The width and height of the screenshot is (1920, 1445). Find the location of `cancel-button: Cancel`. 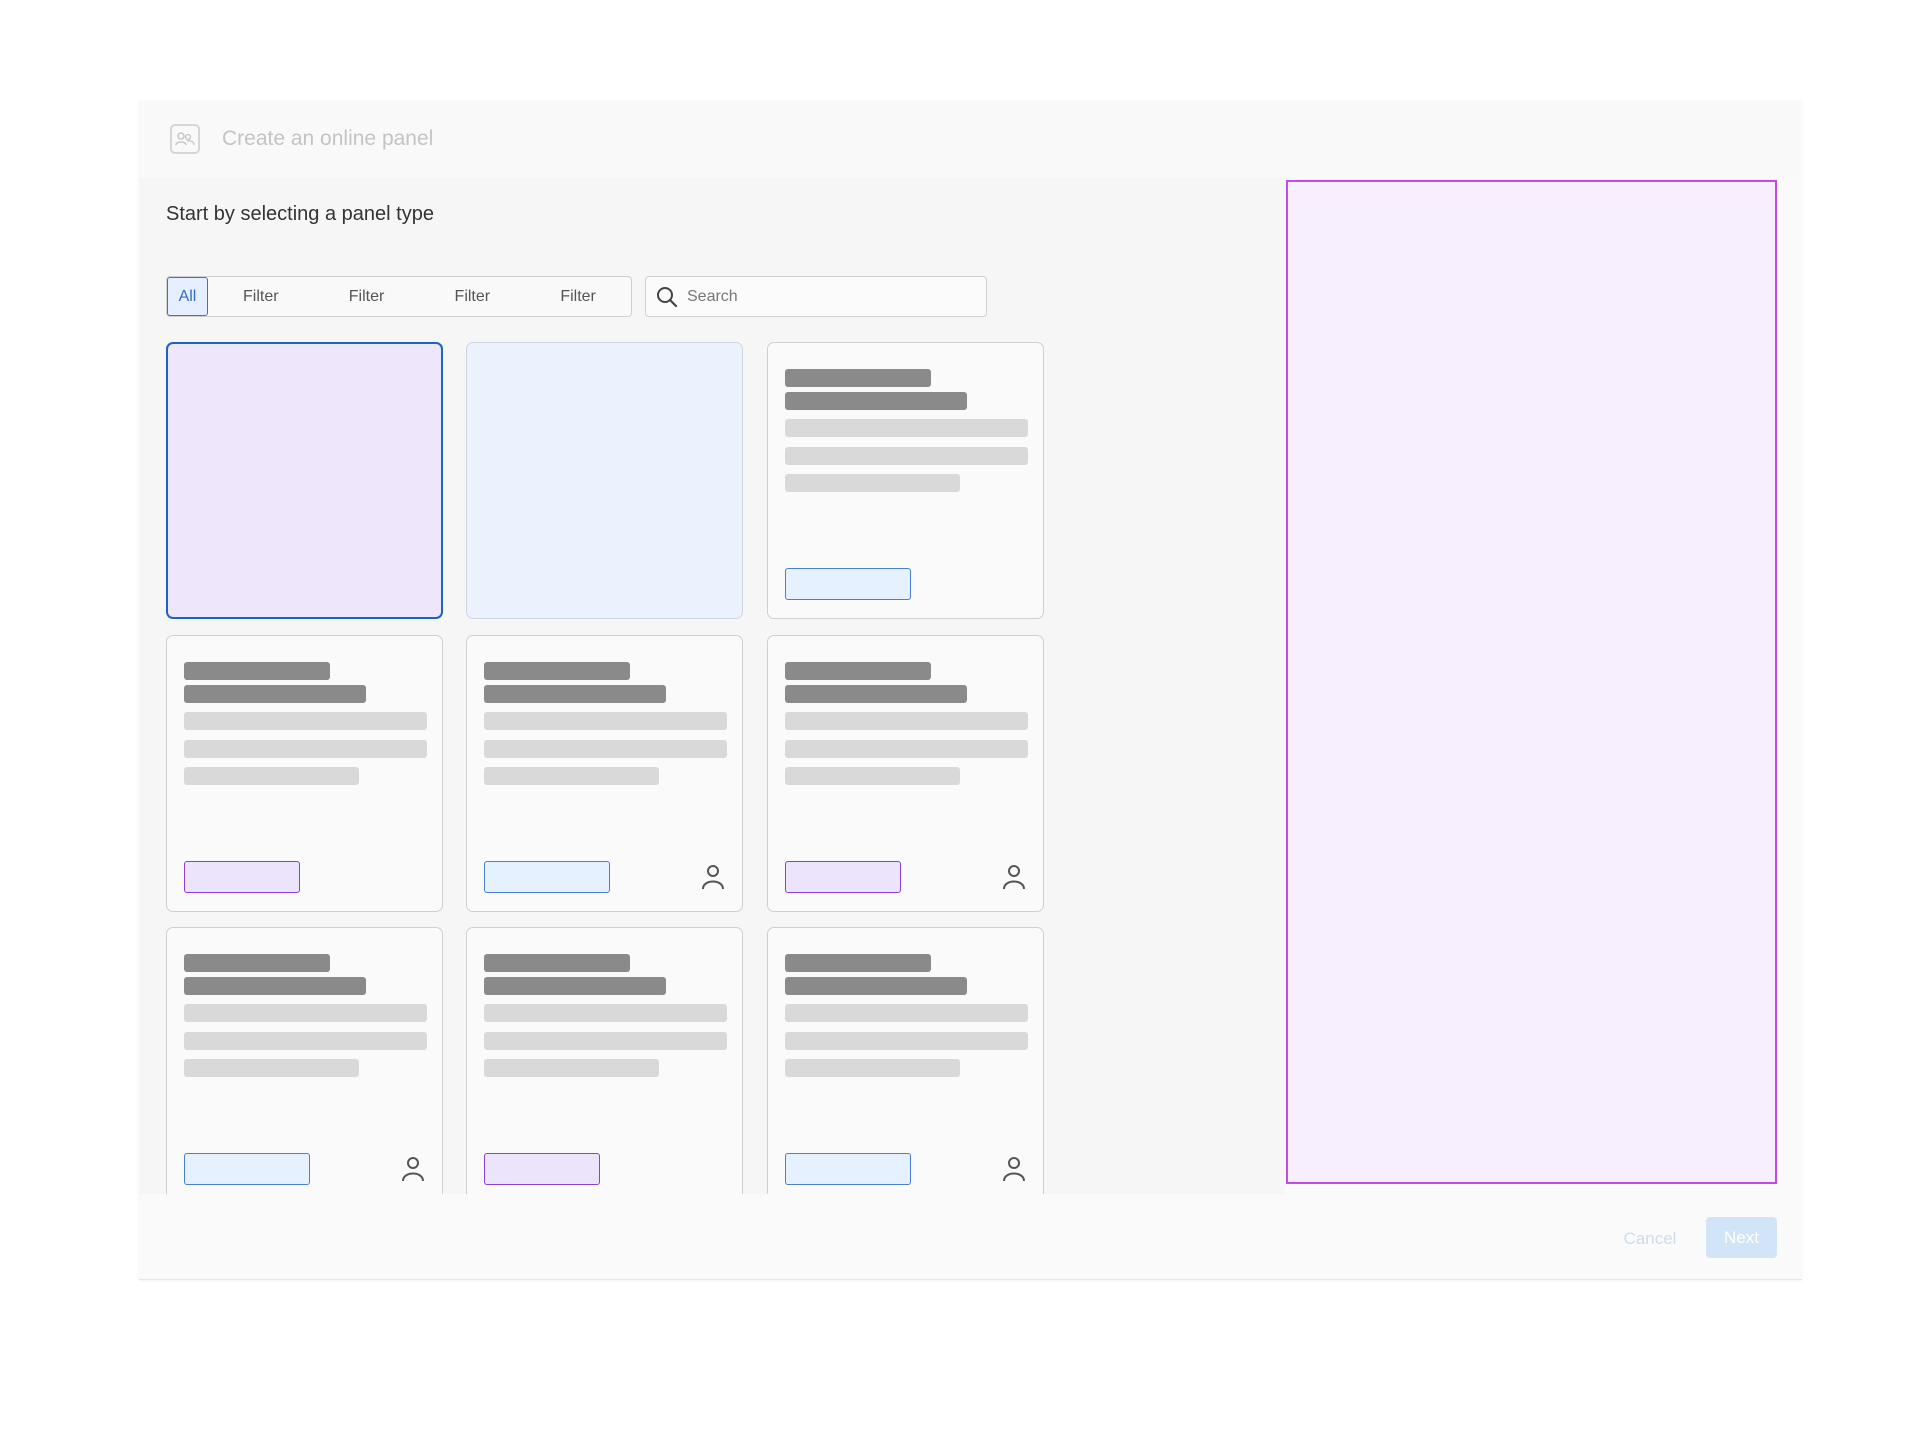

cancel-button: Cancel is located at coordinates (1650, 1239).